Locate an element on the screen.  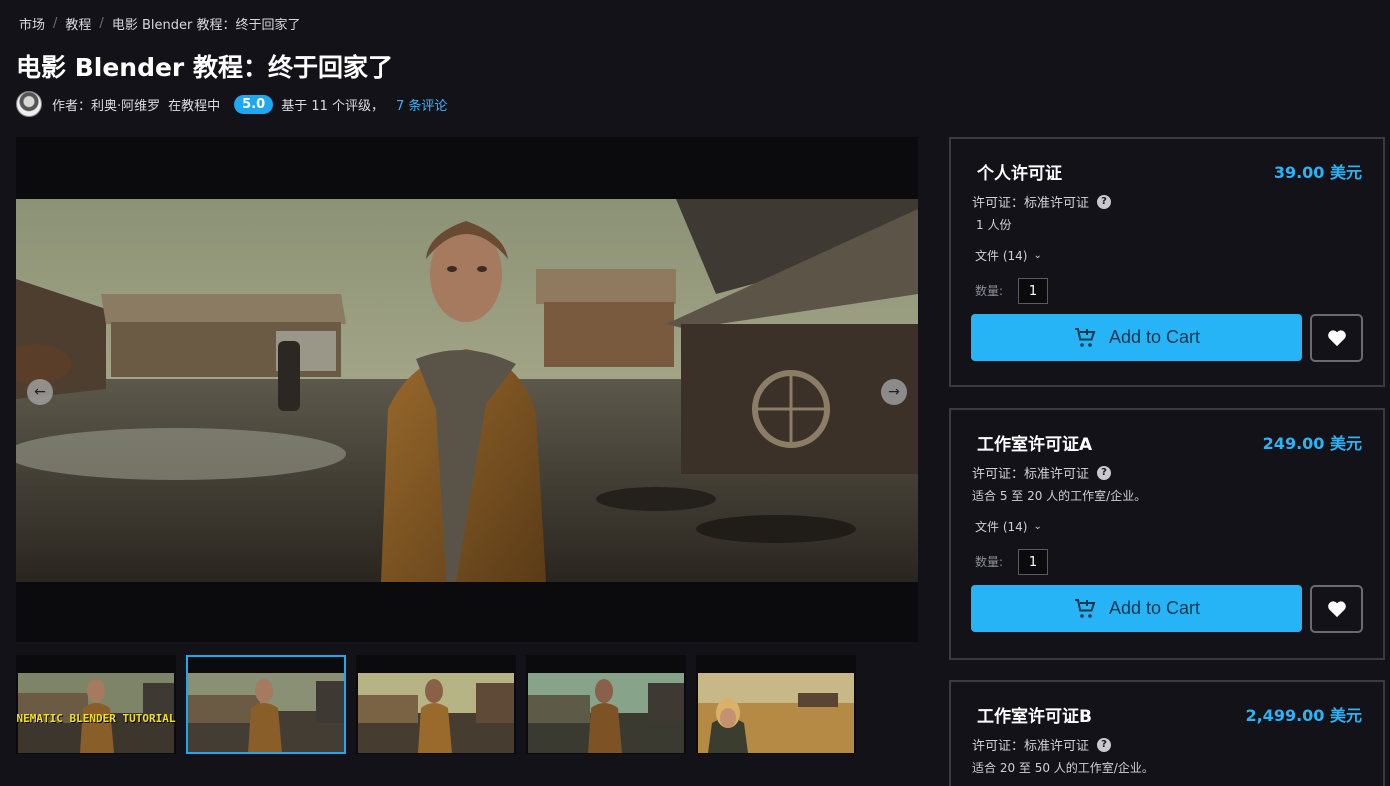
license-name: 个人许可证 is located at coordinates (1019, 174).